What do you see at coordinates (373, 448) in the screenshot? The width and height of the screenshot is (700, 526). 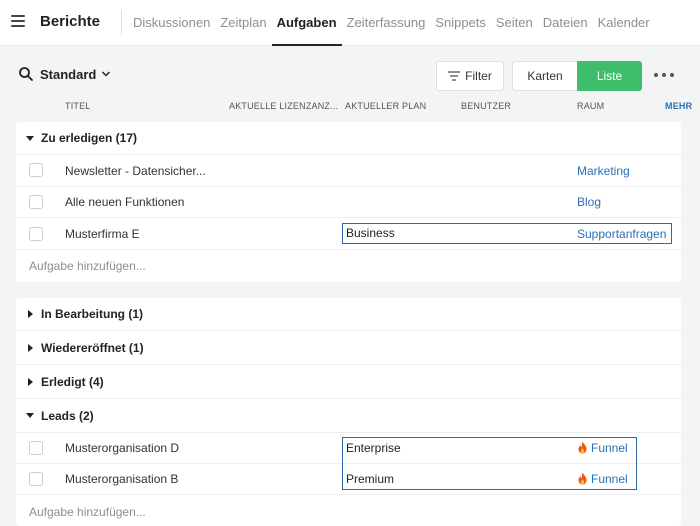 I see `plan-value: Enterprise` at bounding box center [373, 448].